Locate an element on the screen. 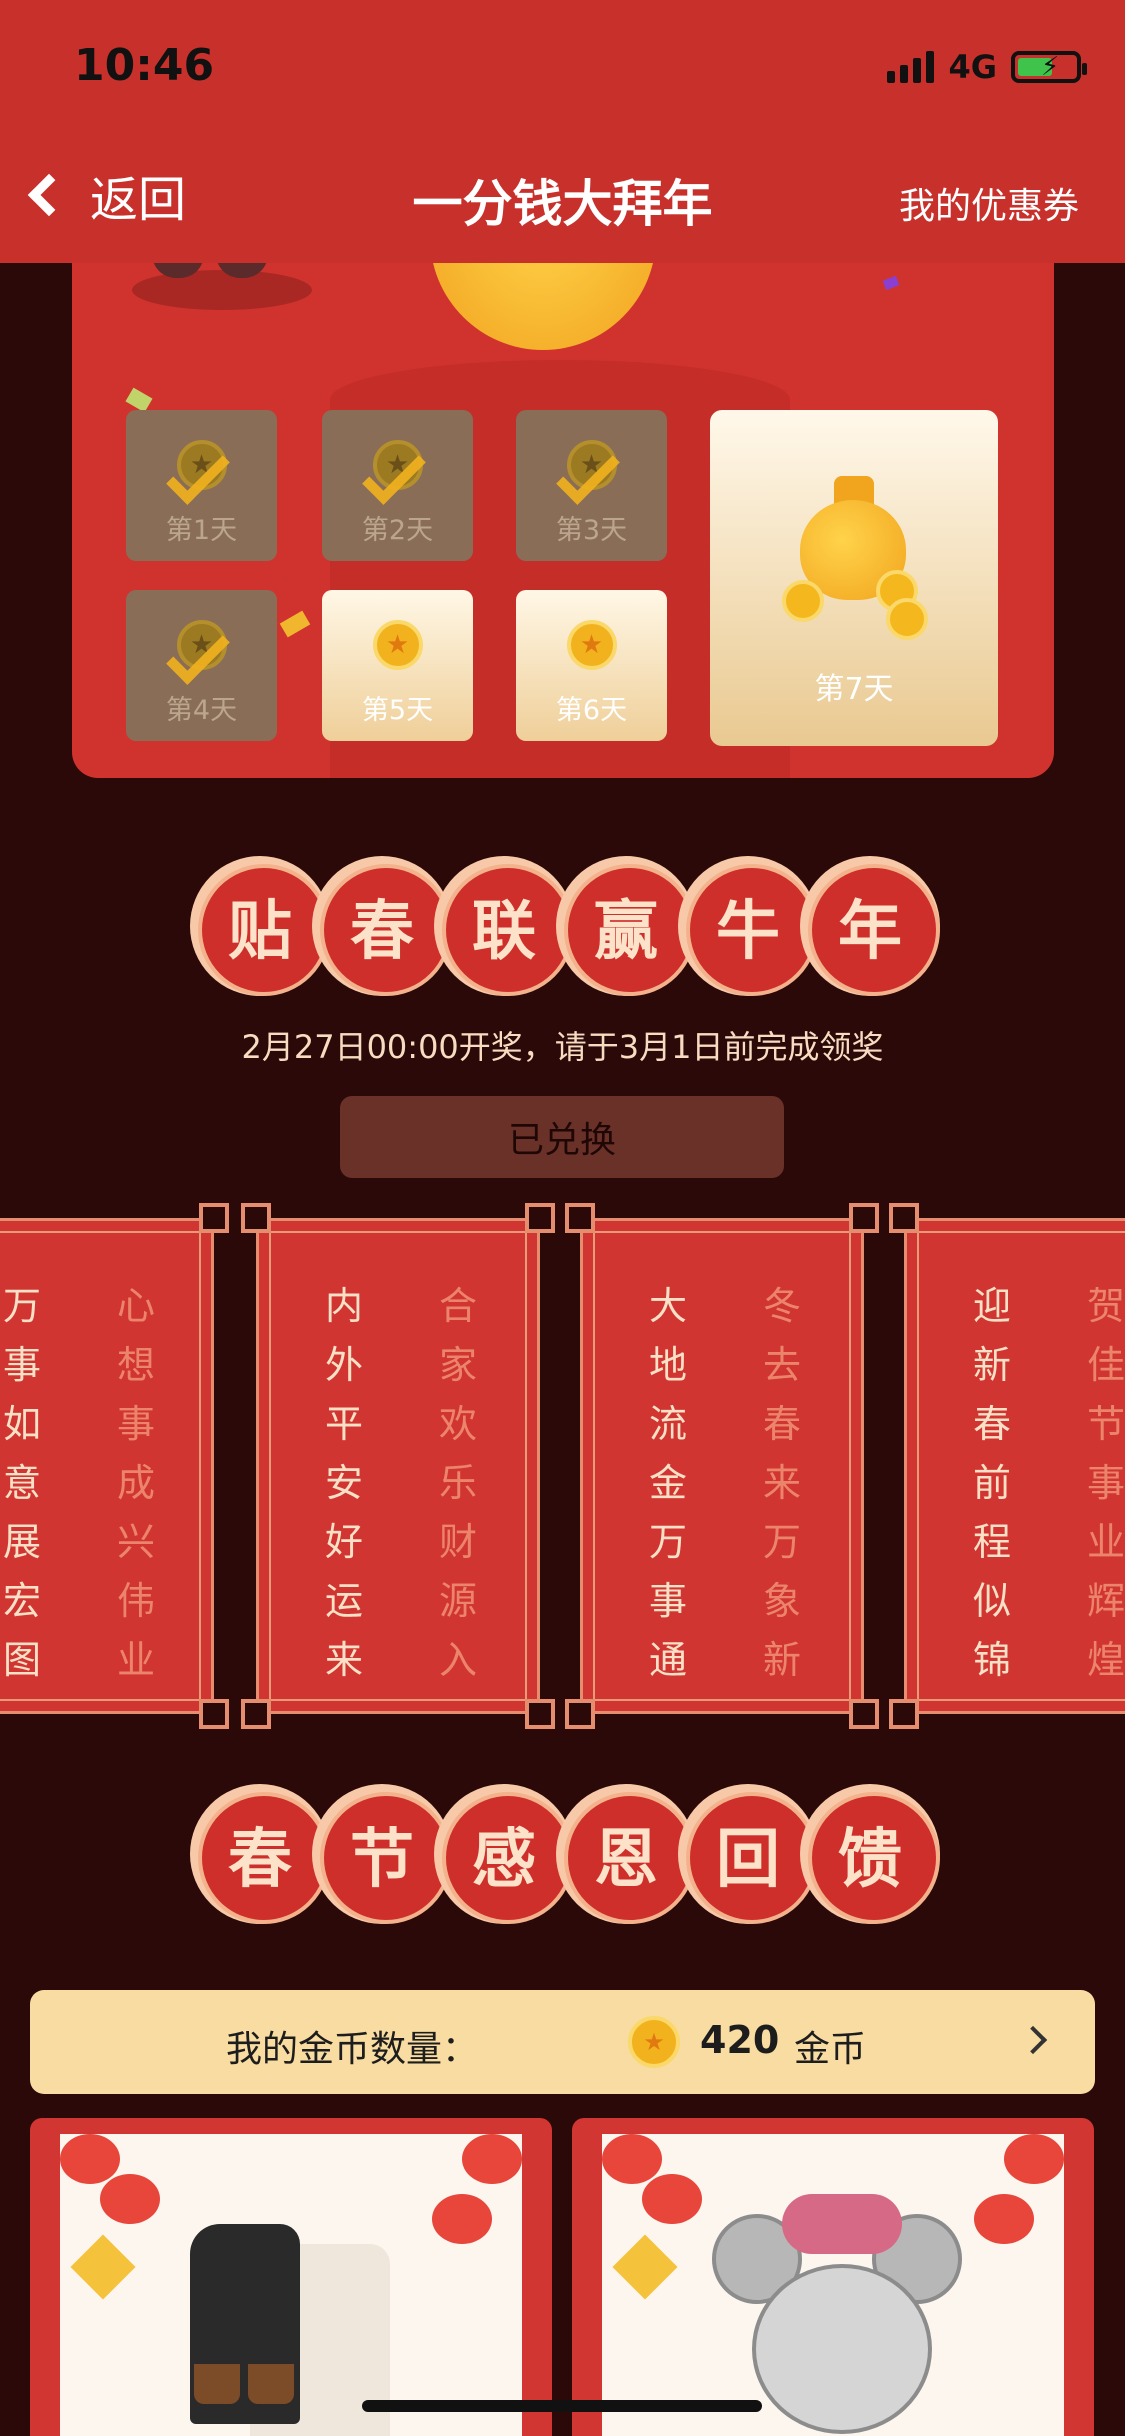 The height and width of the screenshot is (2436, 1125). couplet-char: 兴 is located at coordinates (136, 1542).